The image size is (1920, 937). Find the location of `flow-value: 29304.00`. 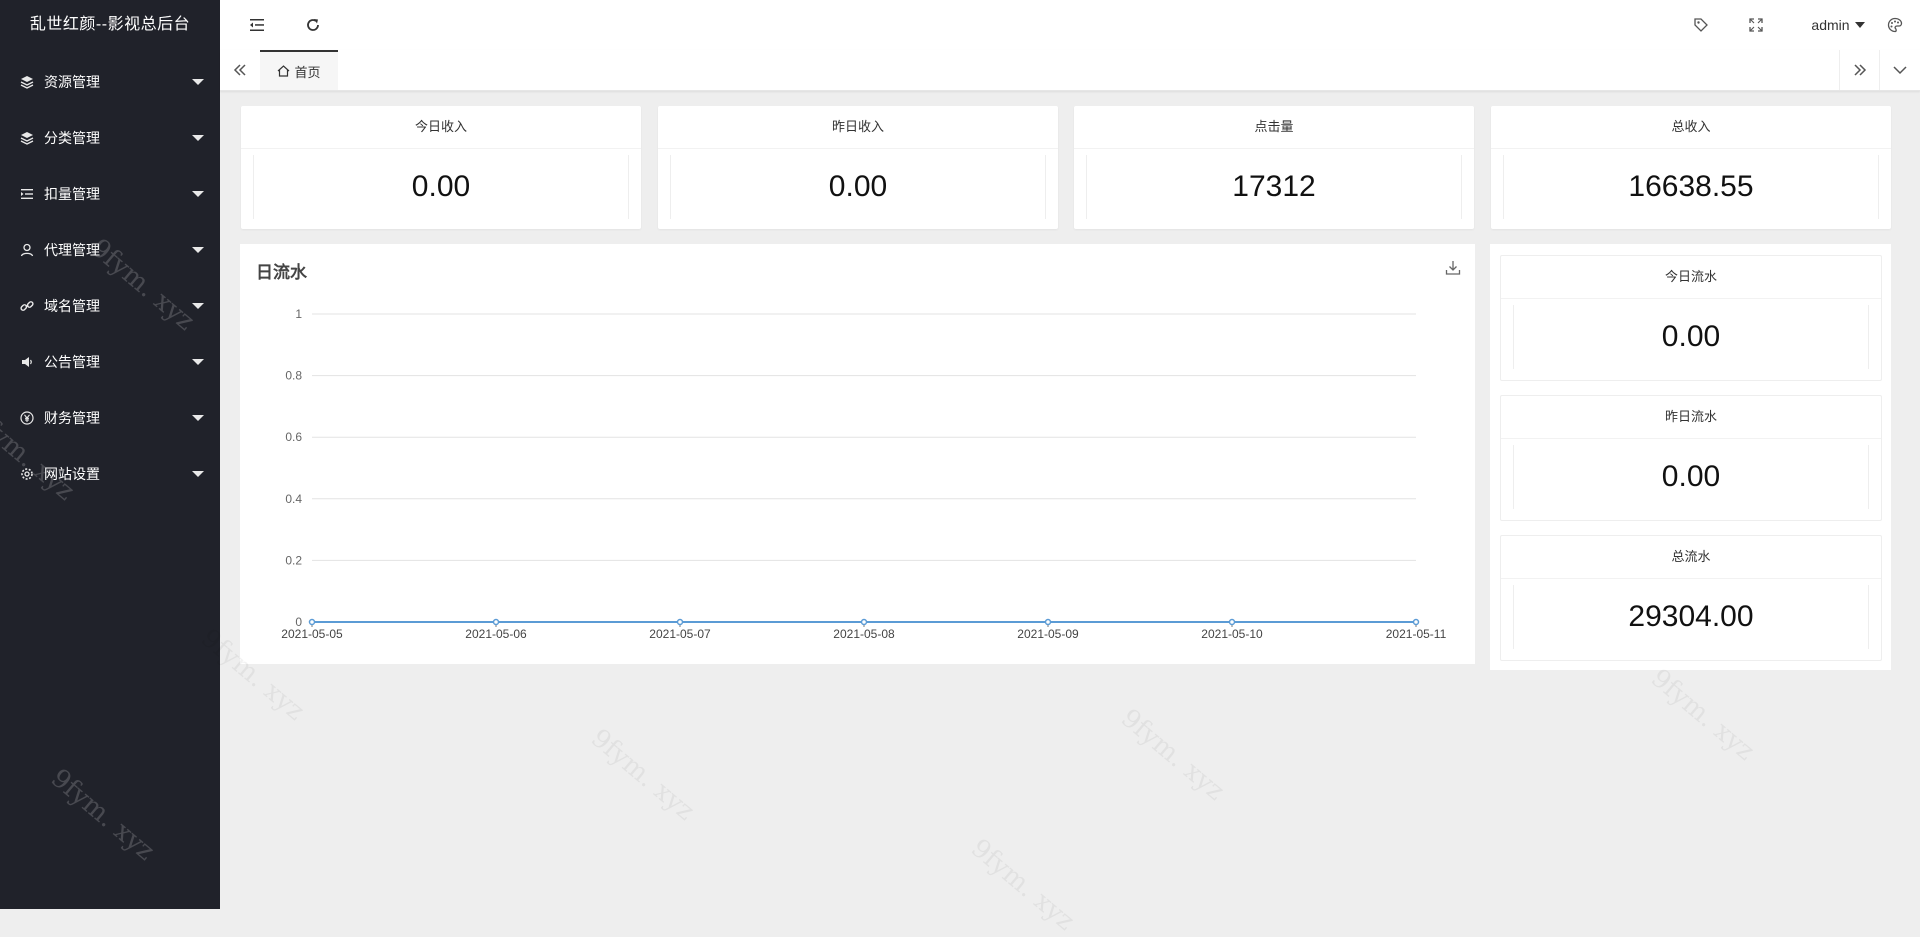

flow-value: 29304.00 is located at coordinates (1691, 617).